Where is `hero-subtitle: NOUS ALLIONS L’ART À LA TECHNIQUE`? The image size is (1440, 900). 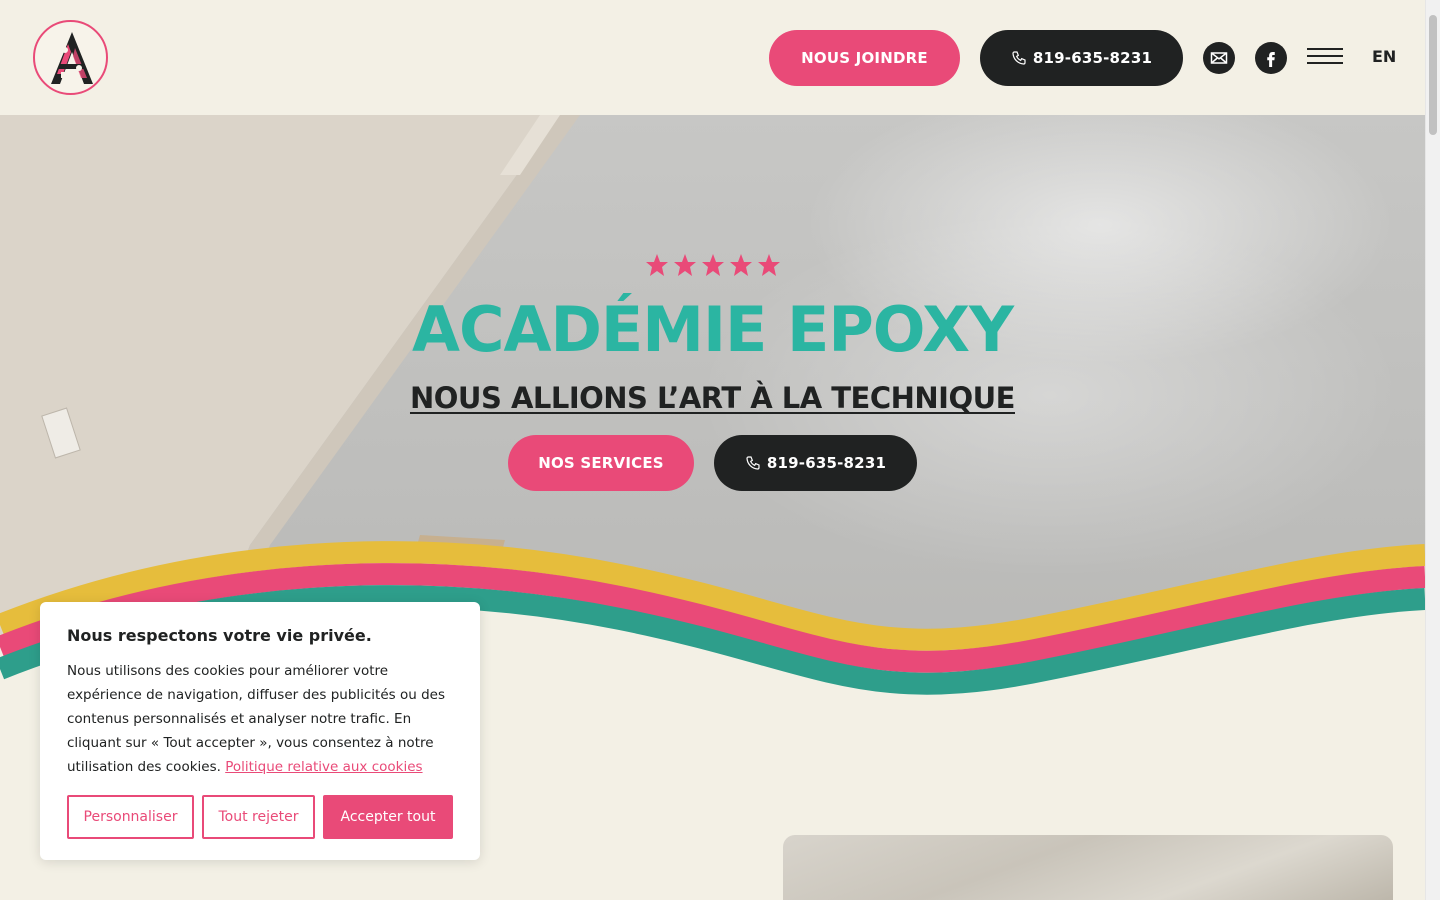 hero-subtitle: NOUS ALLIONS L’ART À LA TECHNIQUE is located at coordinates (712, 398).